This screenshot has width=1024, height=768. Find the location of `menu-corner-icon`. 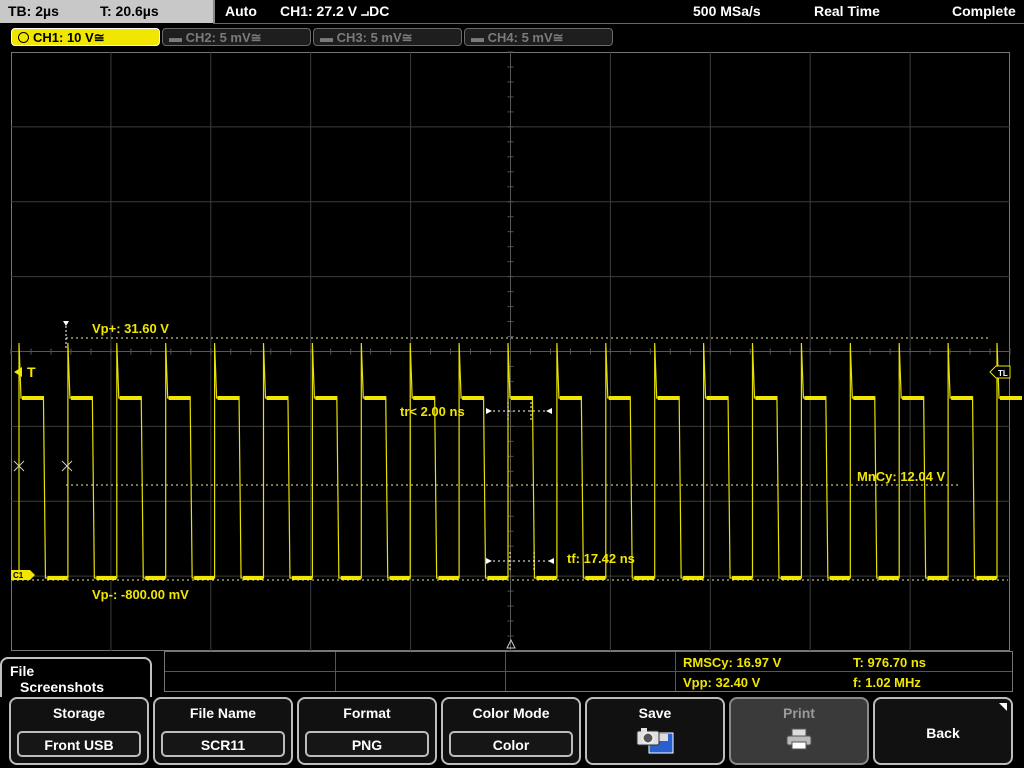

menu-corner-icon is located at coordinates (1003, 707).